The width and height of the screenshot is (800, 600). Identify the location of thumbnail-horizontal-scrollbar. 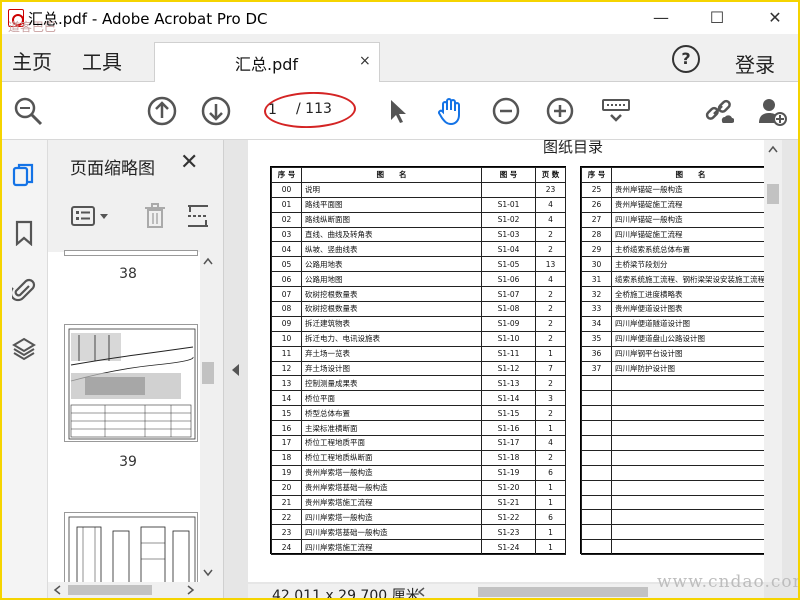
(132, 590).